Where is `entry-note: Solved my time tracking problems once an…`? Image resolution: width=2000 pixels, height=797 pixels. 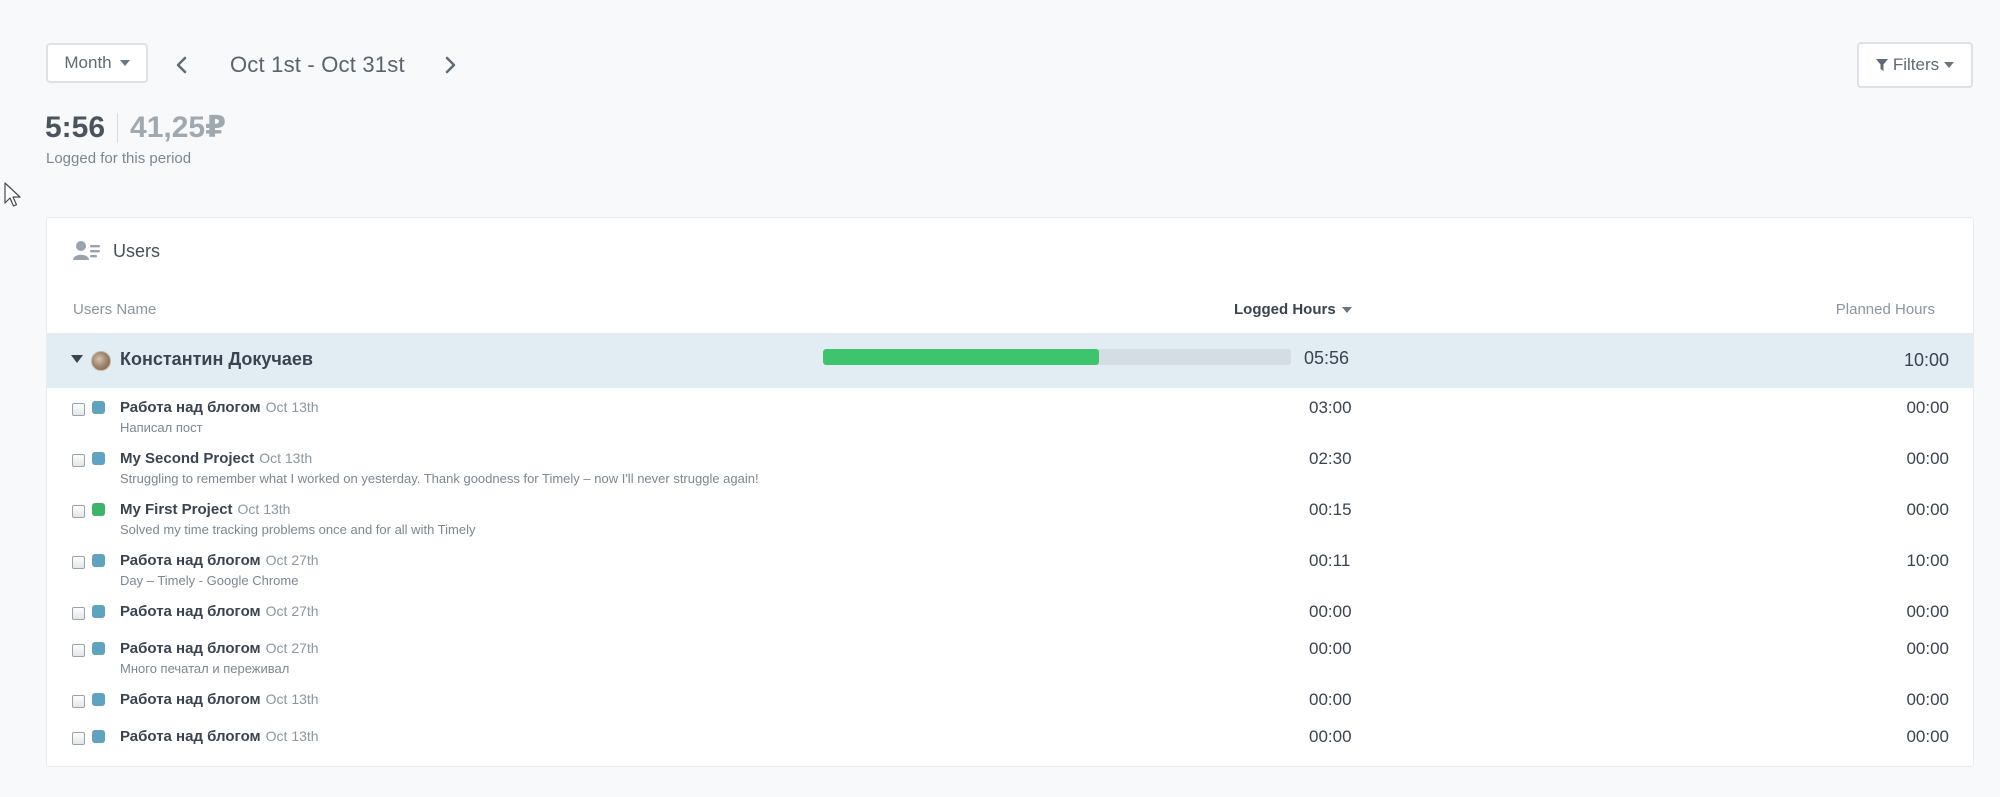
entry-note: Solved my time tracking problems once an… is located at coordinates (298, 529).